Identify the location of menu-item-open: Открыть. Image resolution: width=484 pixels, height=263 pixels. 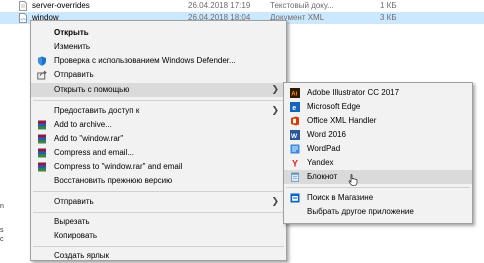
(158, 33).